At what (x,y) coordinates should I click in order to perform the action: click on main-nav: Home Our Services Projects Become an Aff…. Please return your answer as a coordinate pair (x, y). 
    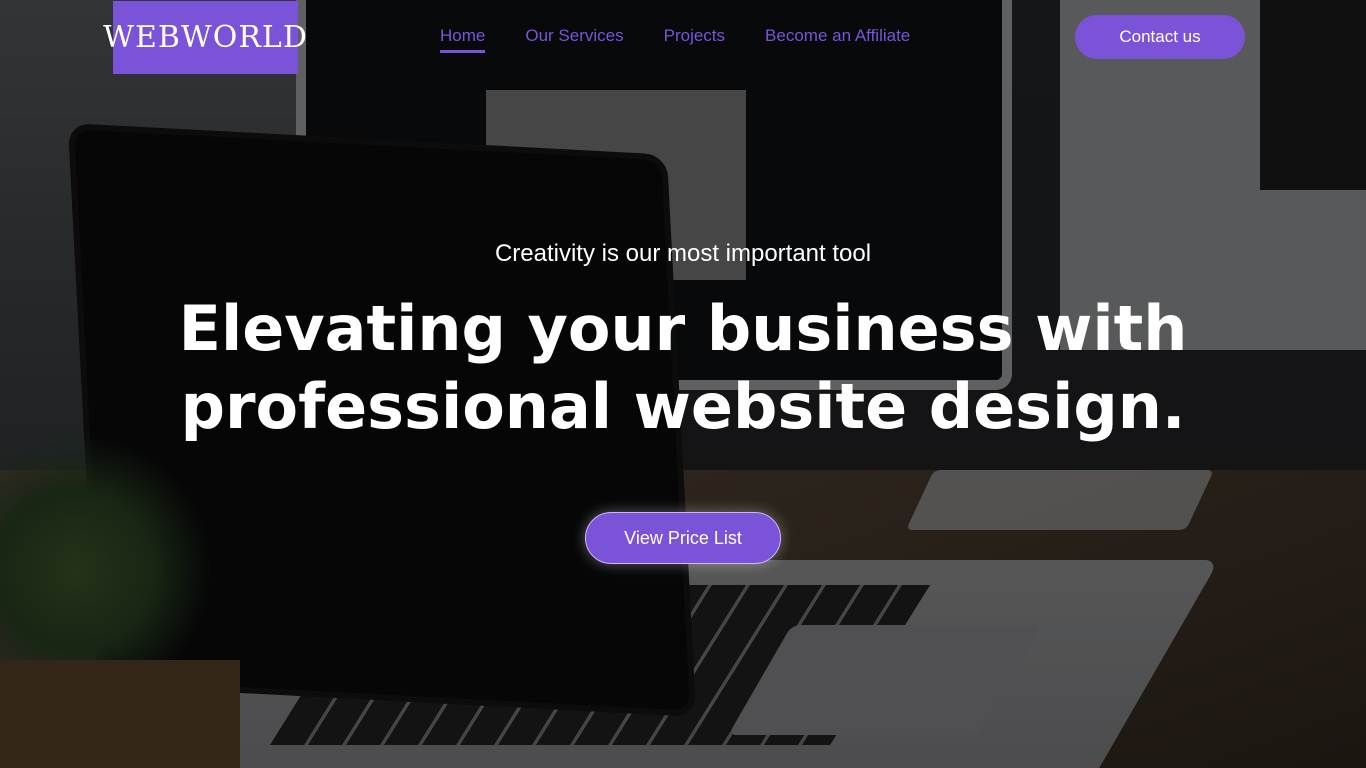
    Looking at the image, I should click on (695, 39).